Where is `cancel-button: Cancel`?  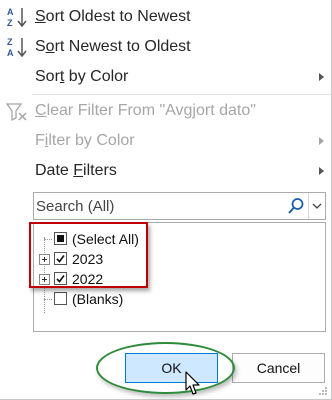 cancel-button: Cancel is located at coordinates (278, 368).